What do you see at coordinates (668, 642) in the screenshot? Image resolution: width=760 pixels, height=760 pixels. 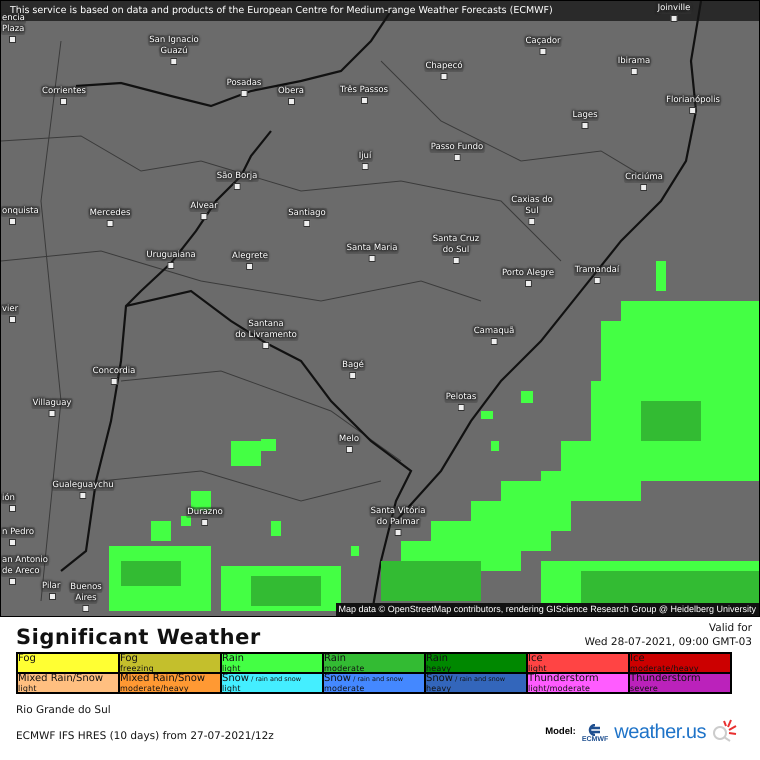 I see `valid-time: Wed 28-07-2021, 09:00 GMT-03` at bounding box center [668, 642].